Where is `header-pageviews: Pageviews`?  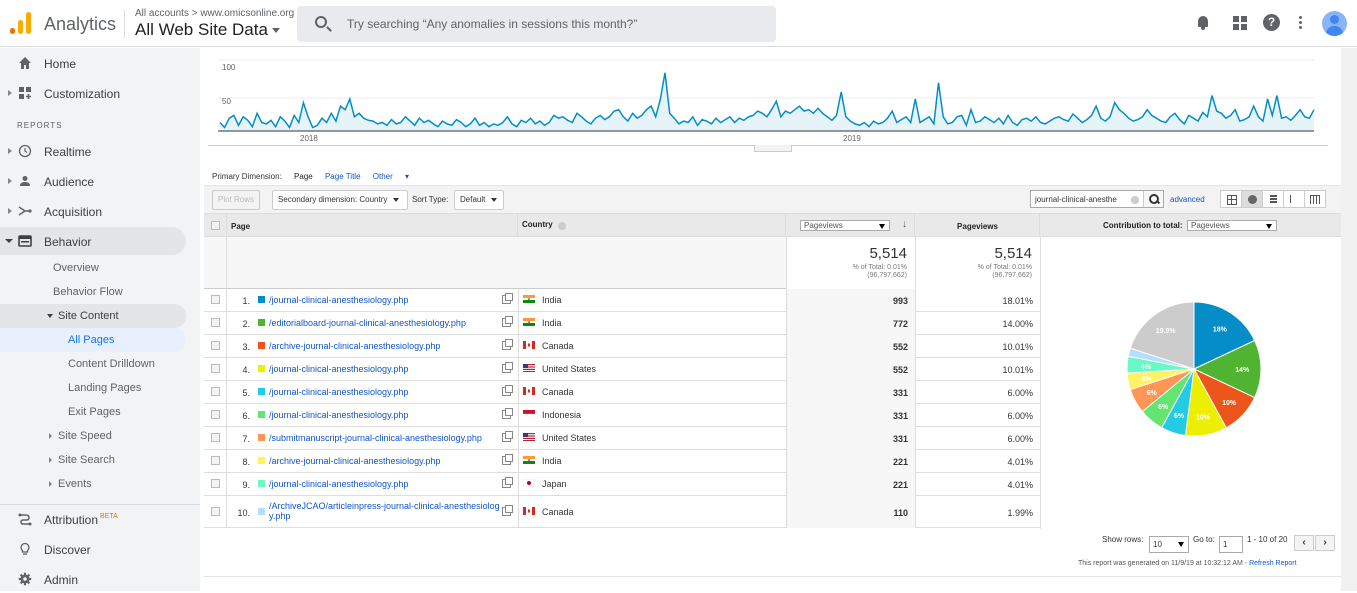 header-pageviews: Pageviews is located at coordinates (977, 225).